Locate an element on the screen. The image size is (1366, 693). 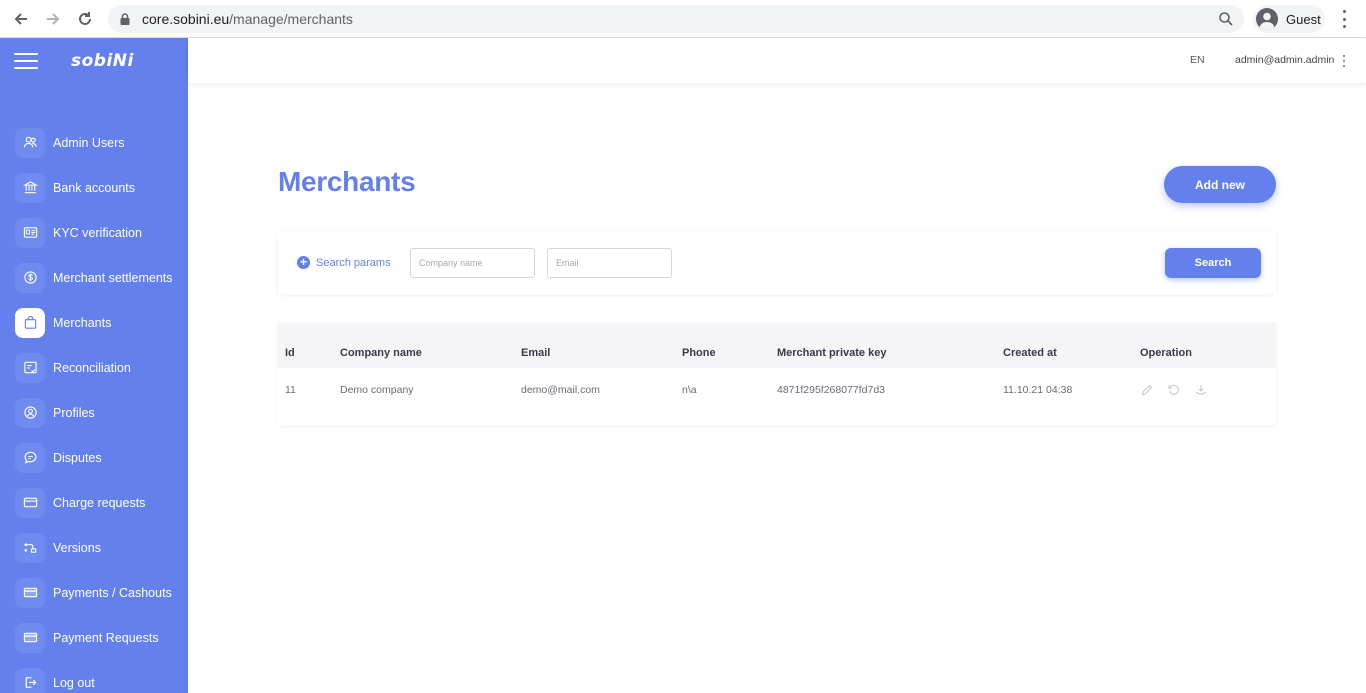
sidebar-item-label: Bank accounts is located at coordinates (94, 187).